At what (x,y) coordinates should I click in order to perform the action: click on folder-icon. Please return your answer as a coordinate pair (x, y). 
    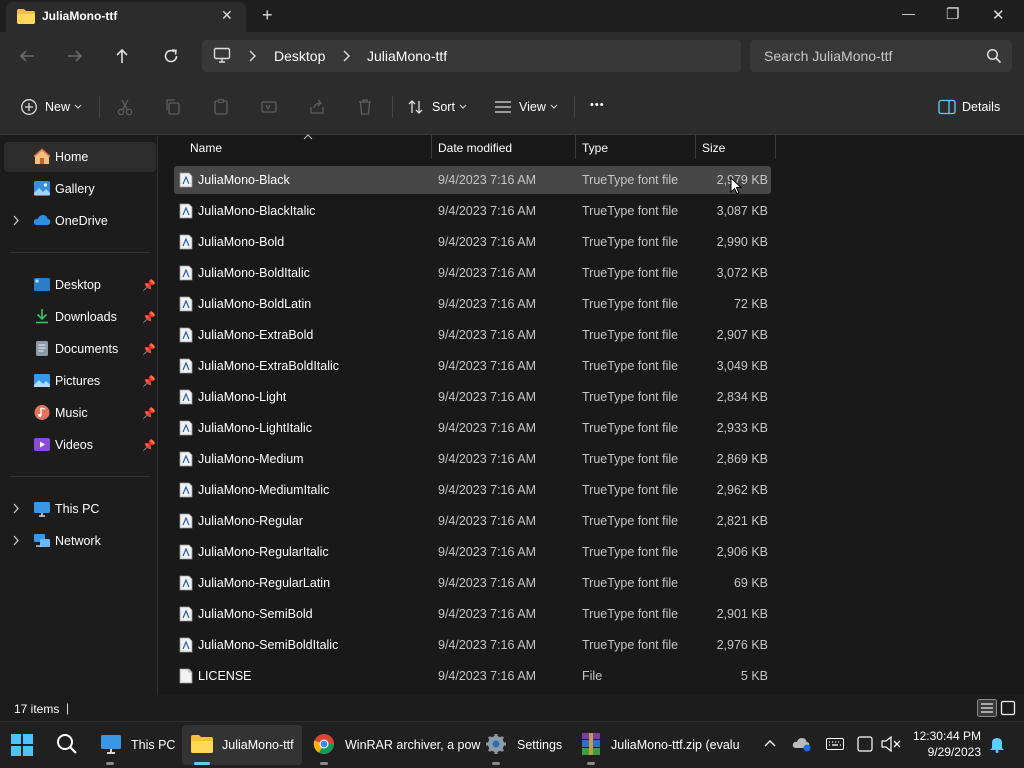
    Looking at the image, I should click on (26, 16).